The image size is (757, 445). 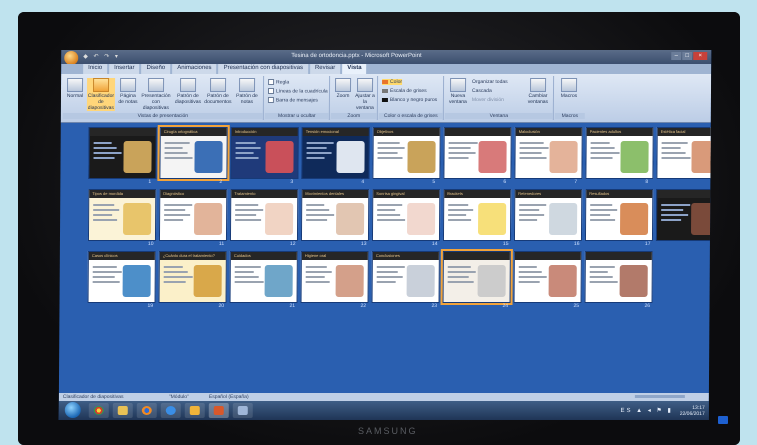 What do you see at coordinates (283, 82) in the screenshot?
I see `ruler-label: Regla` at bounding box center [283, 82].